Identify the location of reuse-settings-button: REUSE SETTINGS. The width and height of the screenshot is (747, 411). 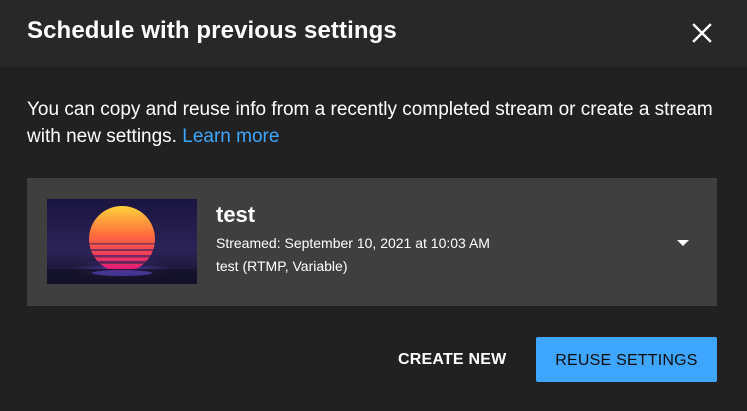
(626, 359).